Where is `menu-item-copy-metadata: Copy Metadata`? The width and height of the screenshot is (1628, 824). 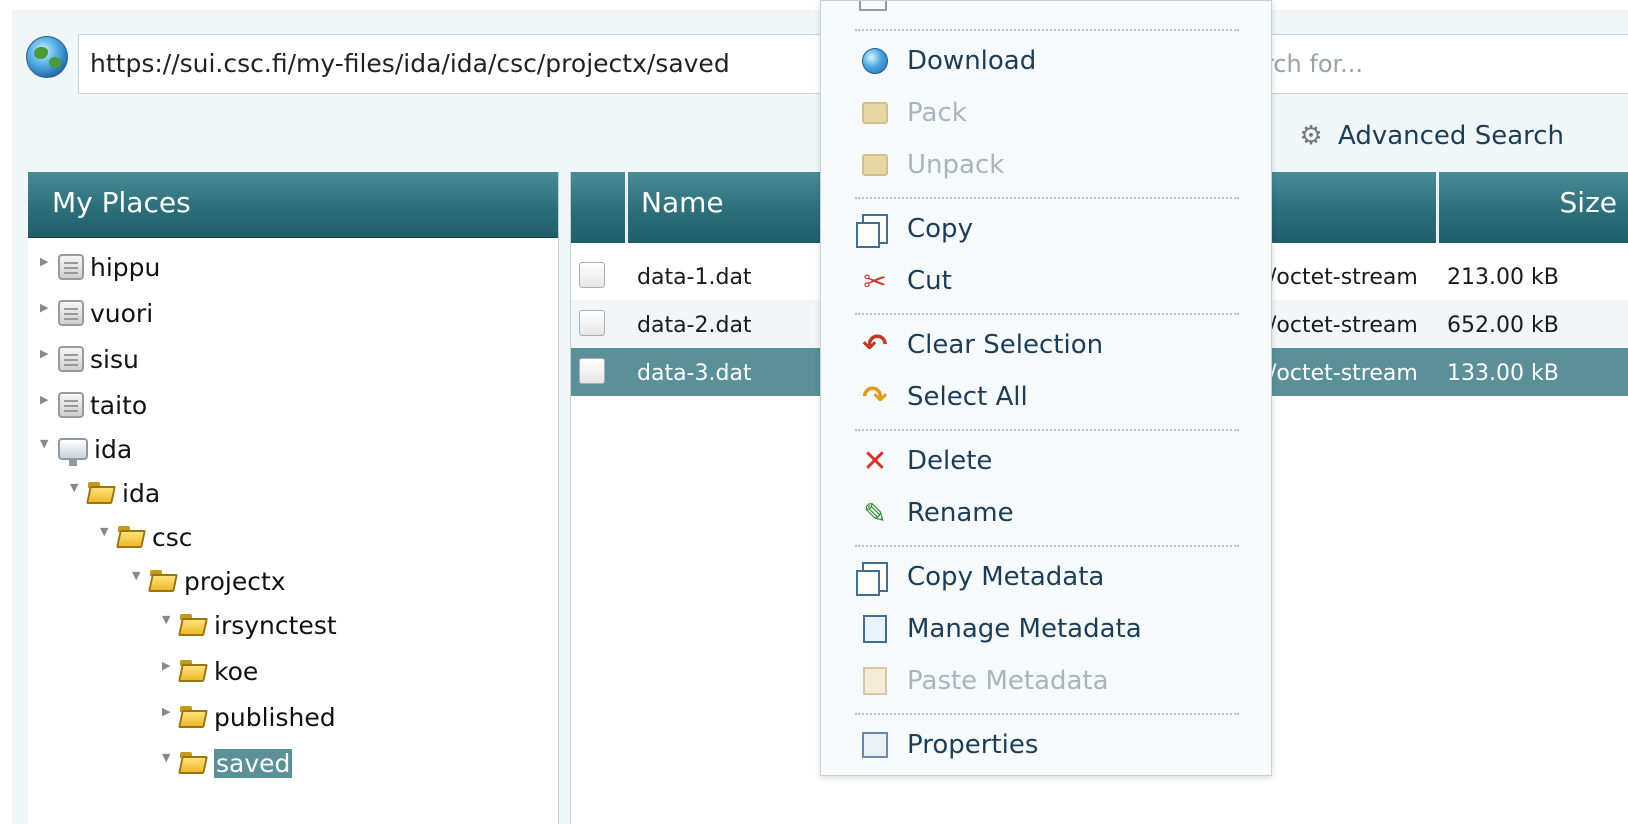 menu-item-copy-metadata: Copy Metadata is located at coordinates (980, 577).